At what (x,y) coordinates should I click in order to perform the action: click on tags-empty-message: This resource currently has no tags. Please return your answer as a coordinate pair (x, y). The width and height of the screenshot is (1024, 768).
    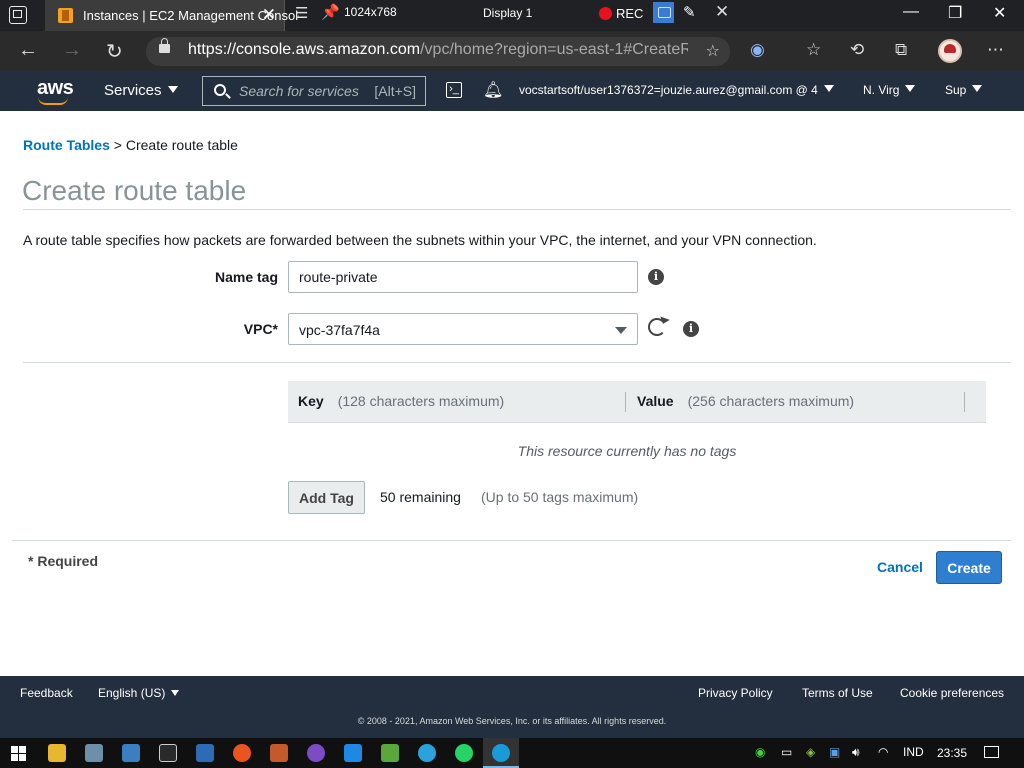
    Looking at the image, I should click on (627, 451).